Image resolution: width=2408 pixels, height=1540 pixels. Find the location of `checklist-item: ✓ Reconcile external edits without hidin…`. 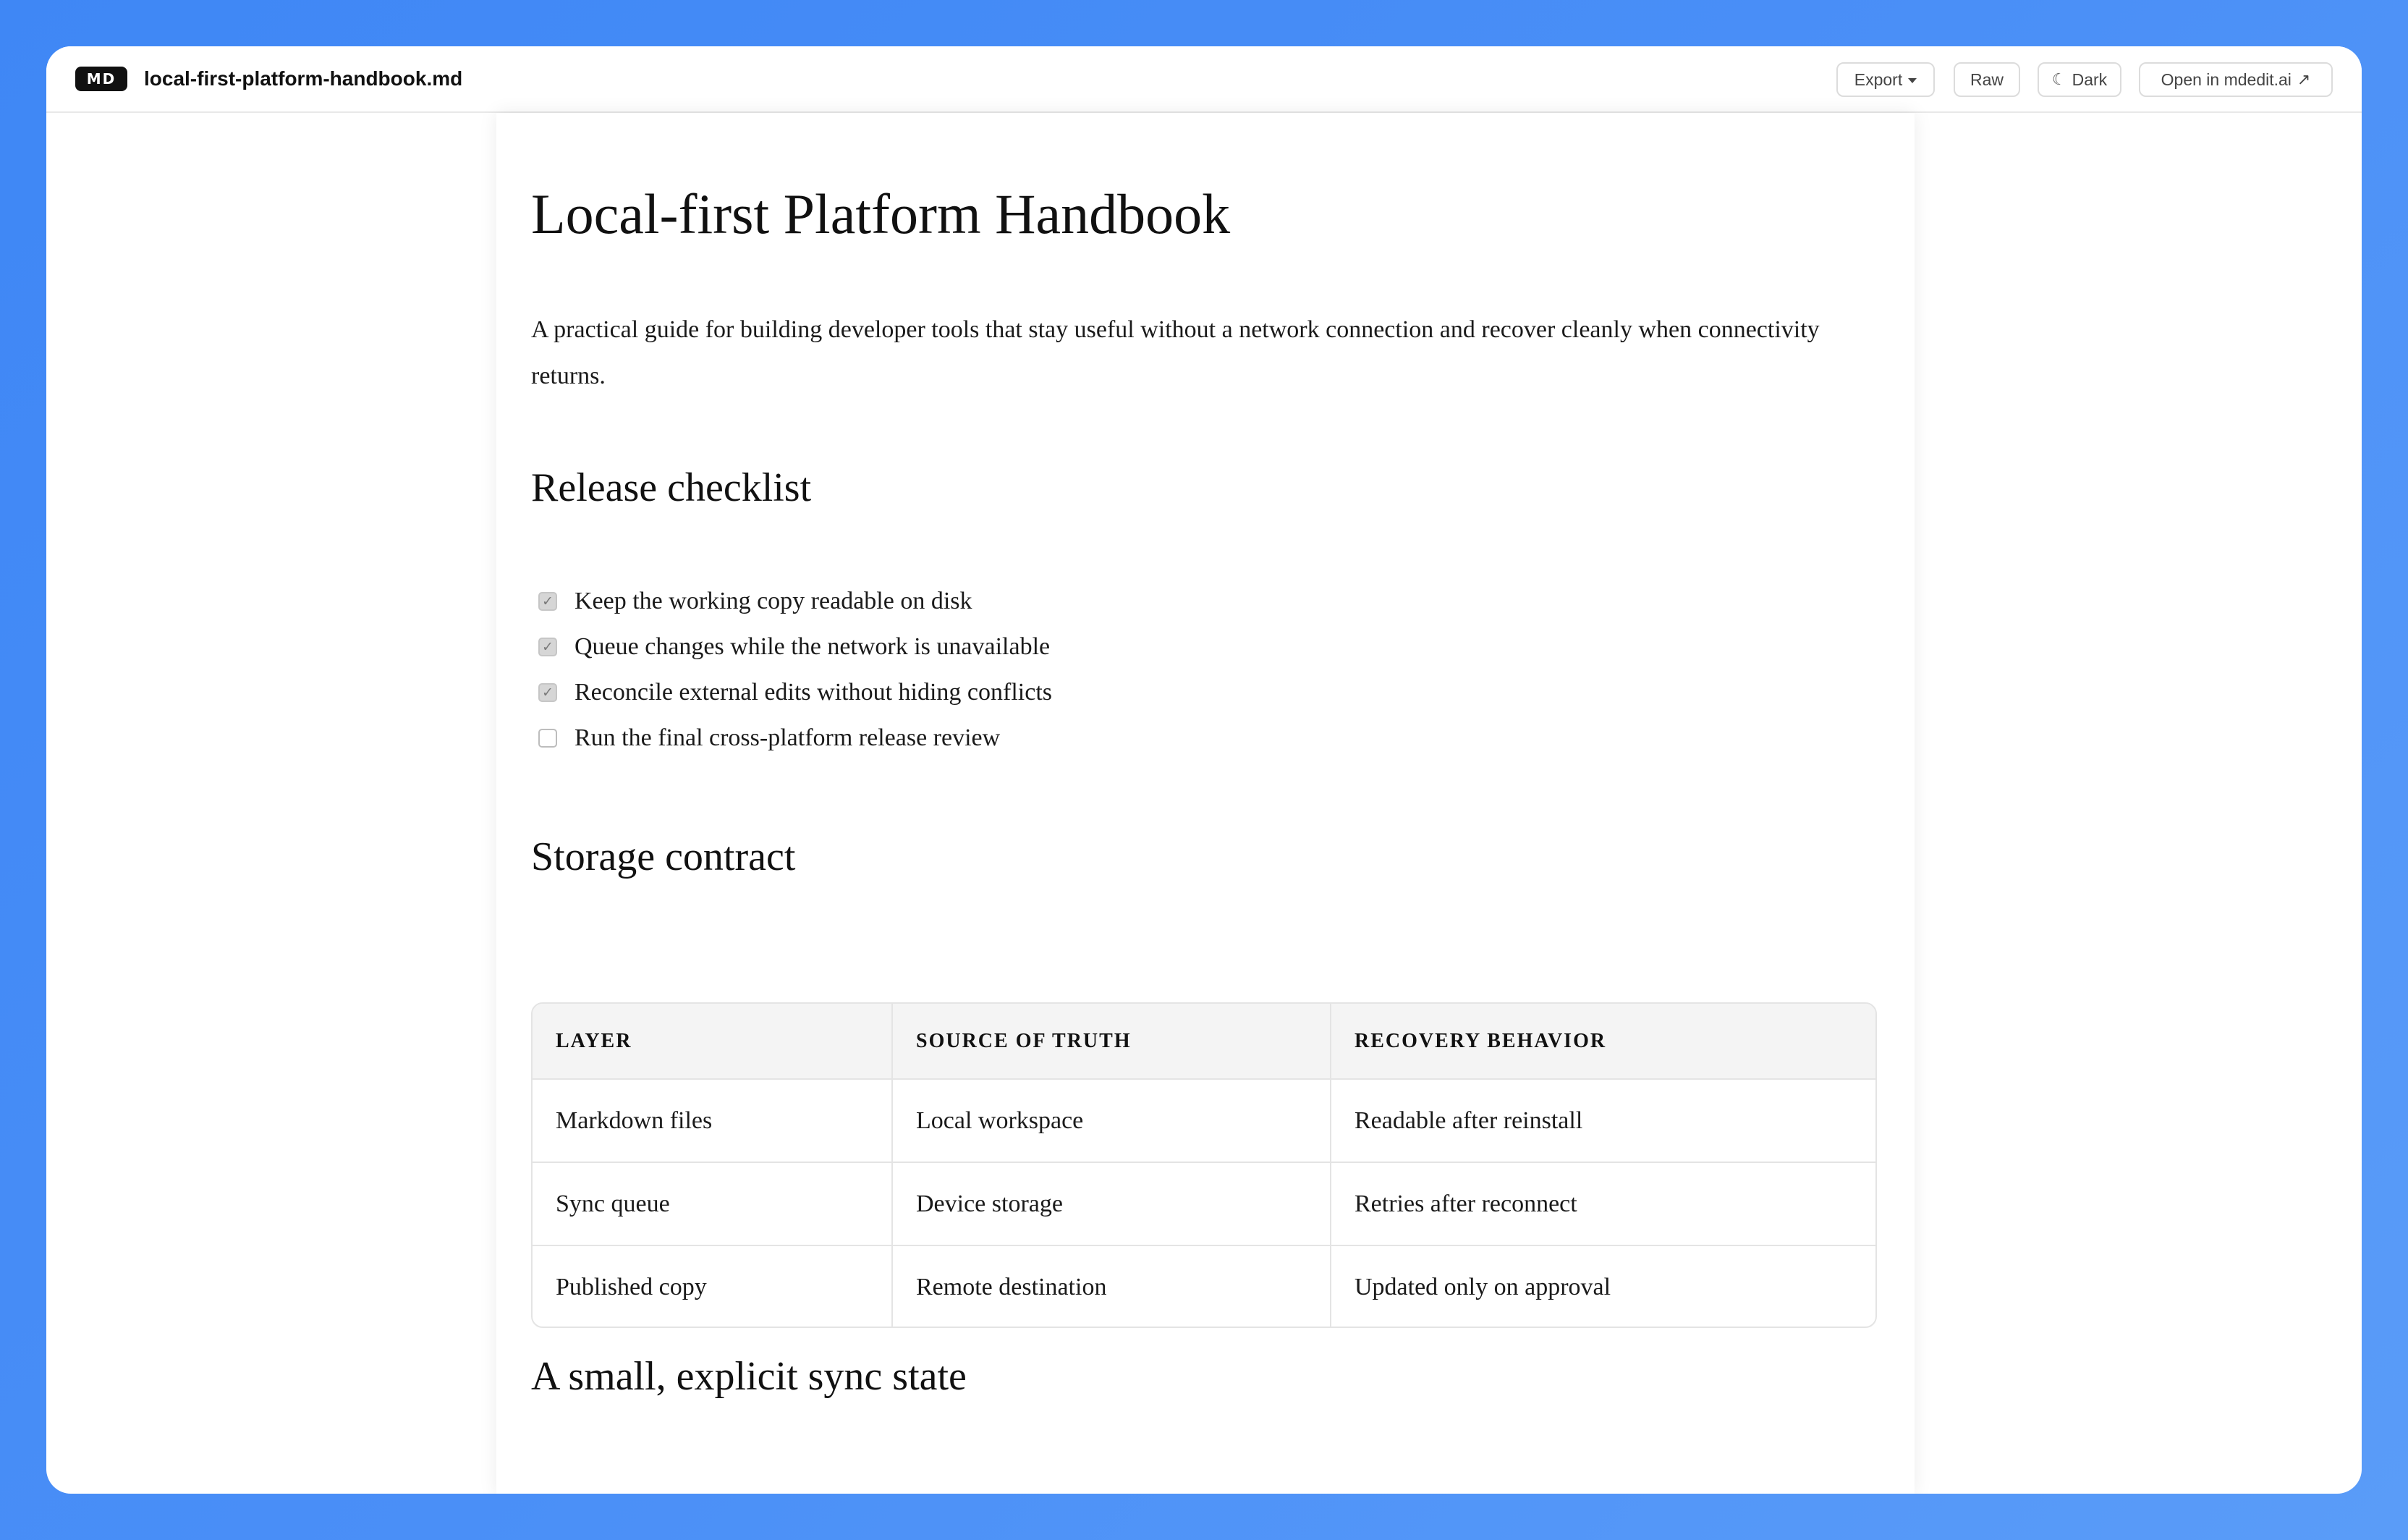

checklist-item: ✓ Reconcile external edits without hidin… is located at coordinates (791, 692).